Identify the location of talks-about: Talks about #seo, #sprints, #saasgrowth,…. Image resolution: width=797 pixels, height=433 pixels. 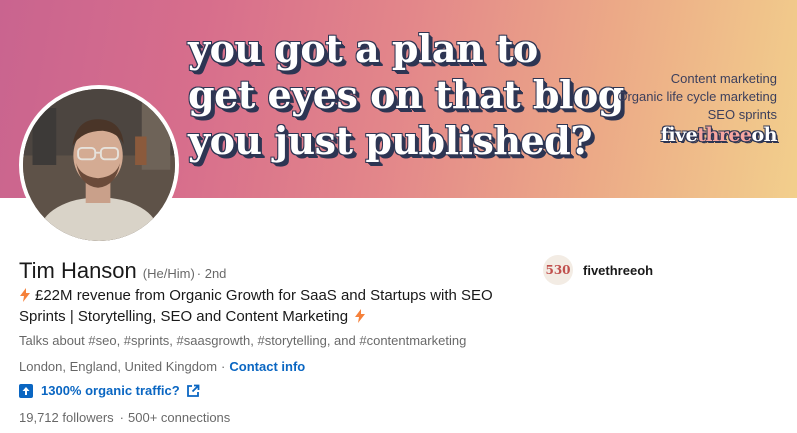
(243, 340).